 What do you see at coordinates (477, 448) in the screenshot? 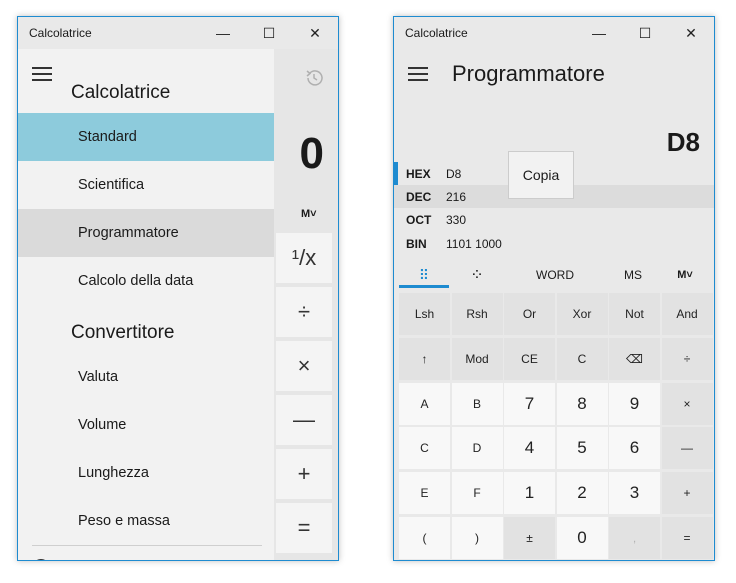
I see `key-hex-d: D` at bounding box center [477, 448].